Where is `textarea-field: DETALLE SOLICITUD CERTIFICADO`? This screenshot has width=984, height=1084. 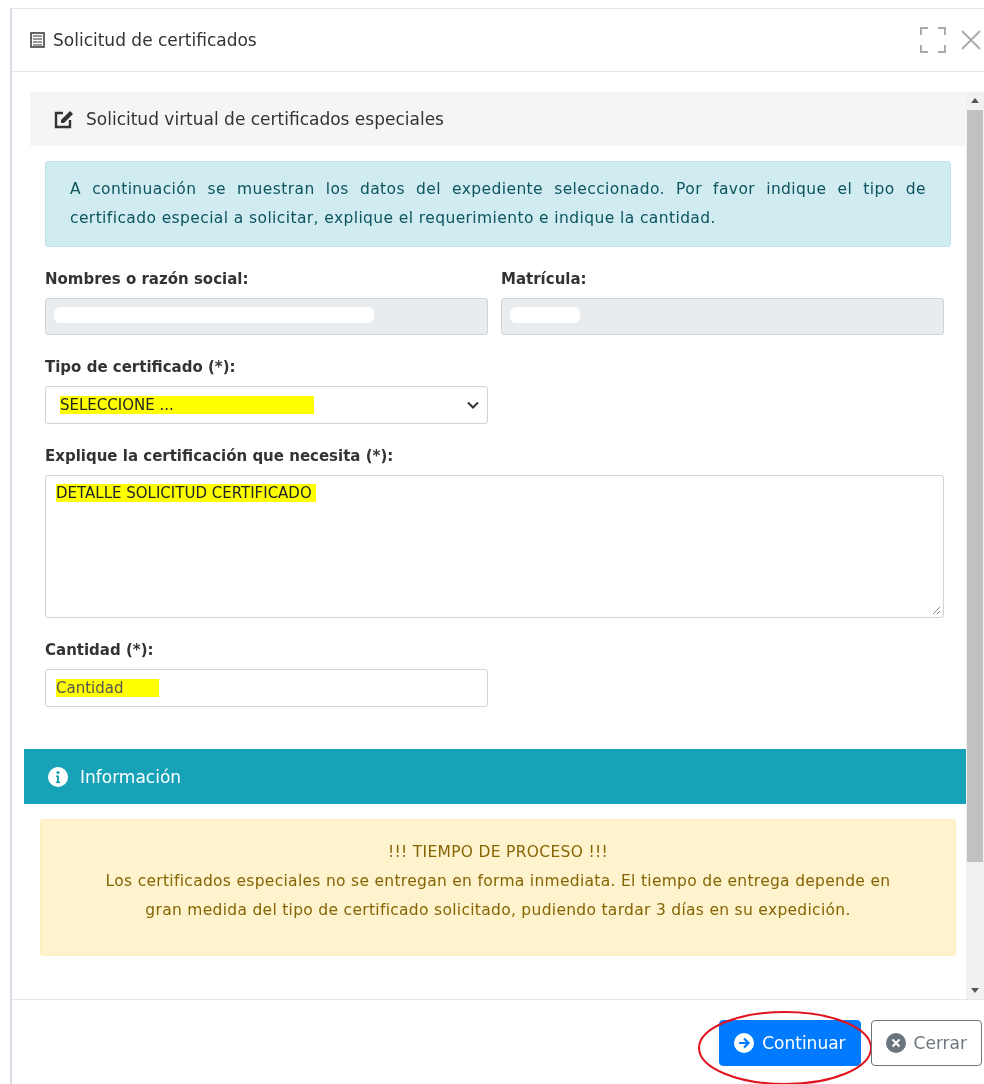 textarea-field: DETALLE SOLICITUD CERTIFICADO is located at coordinates (494, 546).